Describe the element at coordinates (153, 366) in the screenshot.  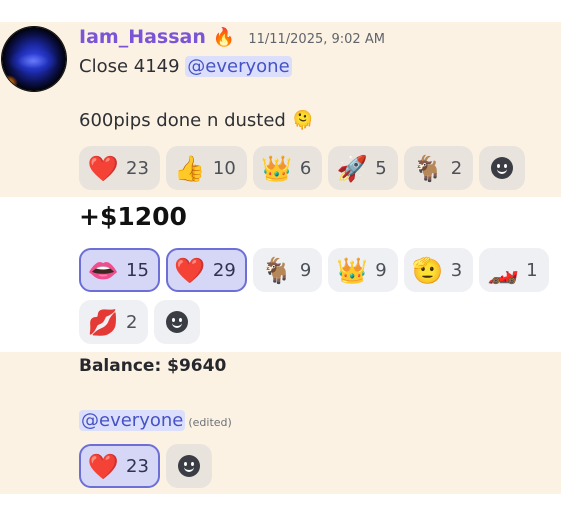
I see `balance-text: Balance: $9640` at that location.